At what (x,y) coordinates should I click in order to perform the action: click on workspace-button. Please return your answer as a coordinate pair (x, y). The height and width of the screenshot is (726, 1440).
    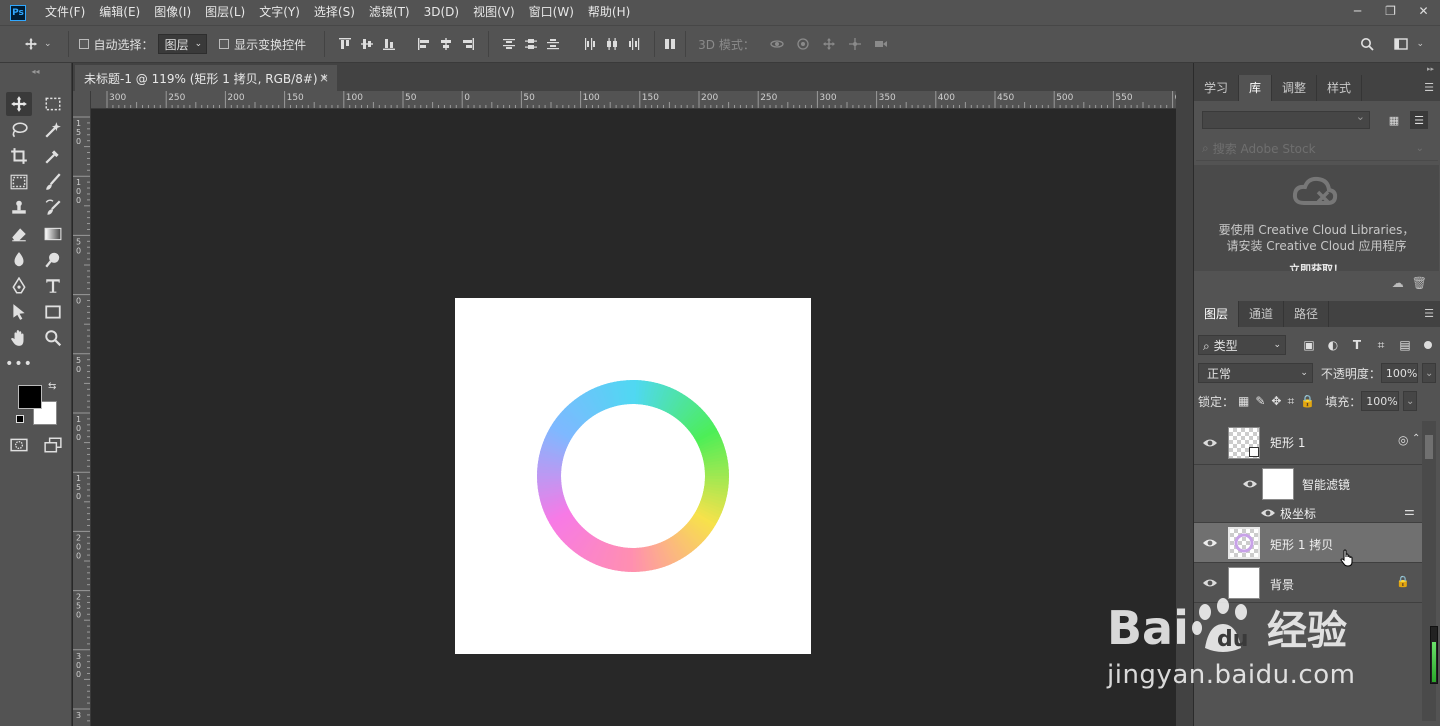
    Looking at the image, I should click on (1401, 44).